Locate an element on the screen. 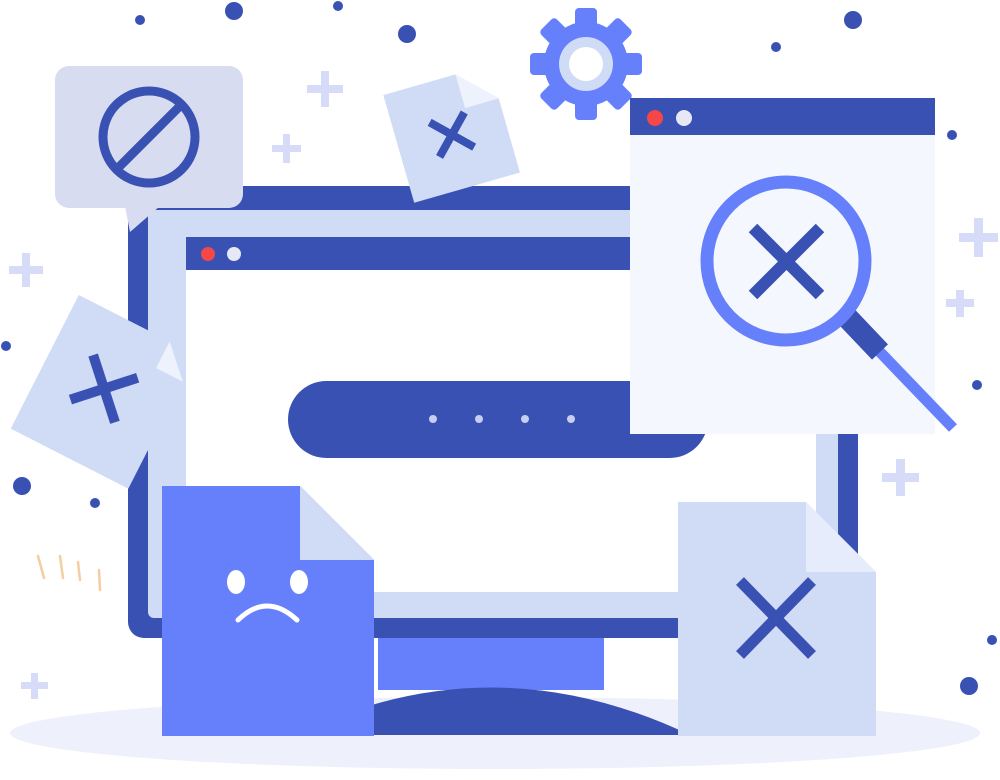 Image resolution: width=1000 pixels, height=780 pixels. sad-face-right-eye is located at coordinates (299, 582).